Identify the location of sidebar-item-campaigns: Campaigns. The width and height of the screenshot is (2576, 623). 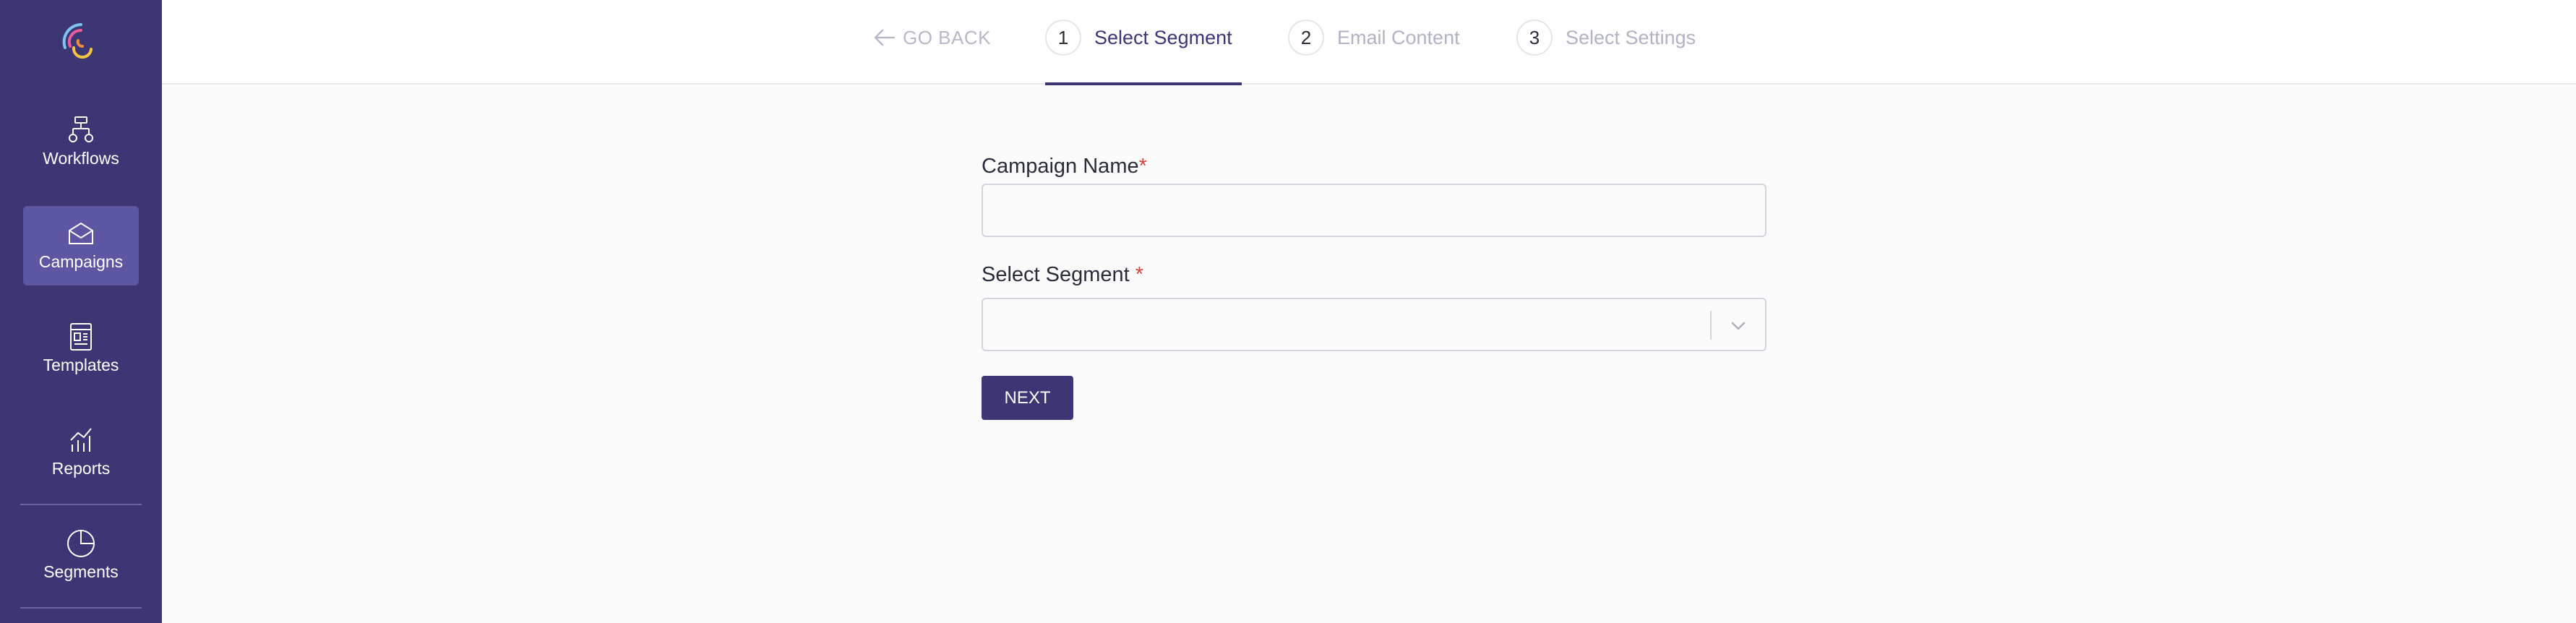
(81, 245).